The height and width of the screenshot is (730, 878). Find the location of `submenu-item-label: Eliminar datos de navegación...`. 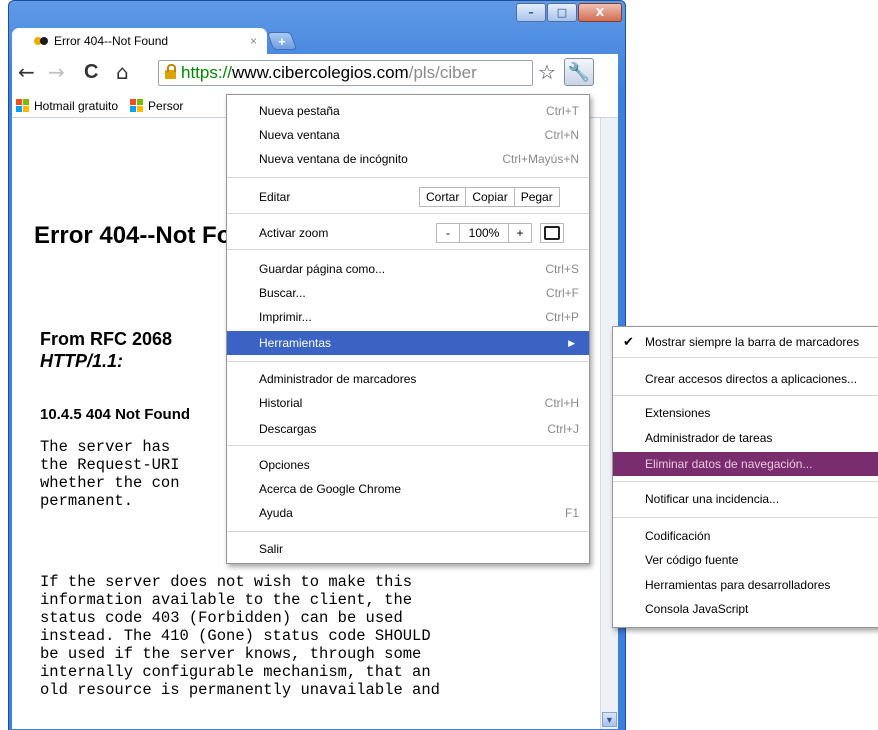

submenu-item-label: Eliminar datos de navegación... is located at coordinates (729, 464).